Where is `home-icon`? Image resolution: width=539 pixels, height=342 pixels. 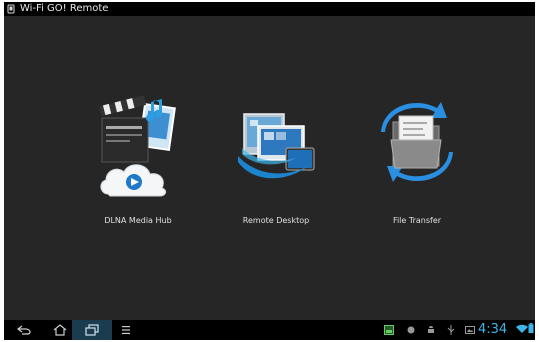
home-icon is located at coordinates (60, 330).